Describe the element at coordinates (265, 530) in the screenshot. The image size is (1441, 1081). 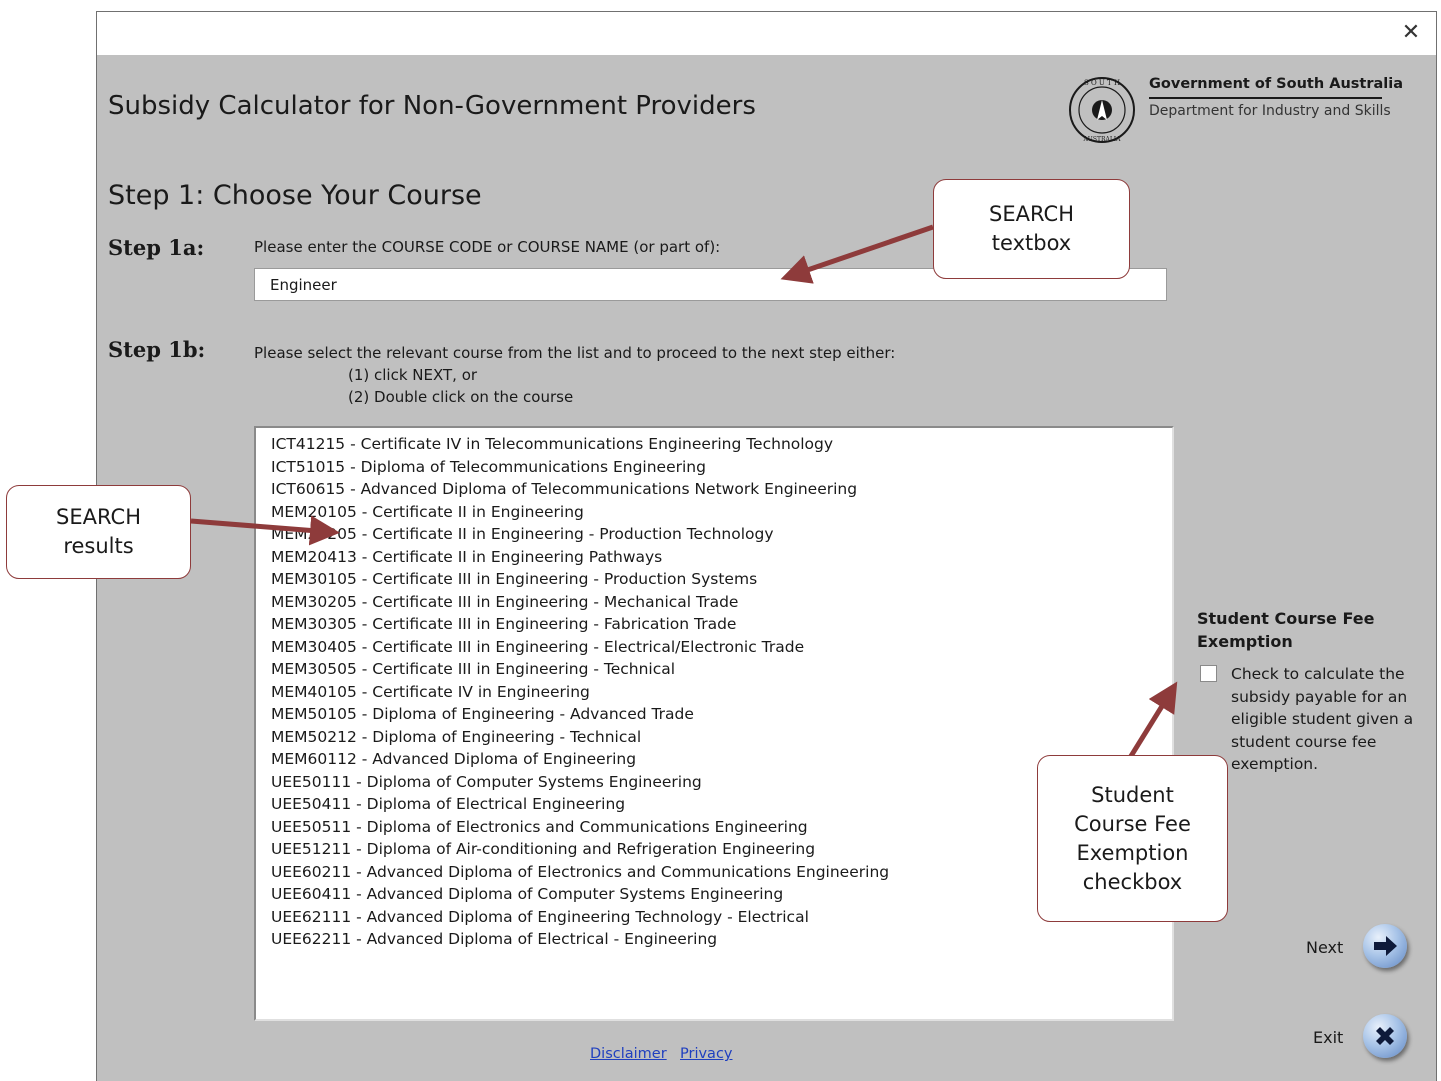
I see `search-results-arrow` at that location.